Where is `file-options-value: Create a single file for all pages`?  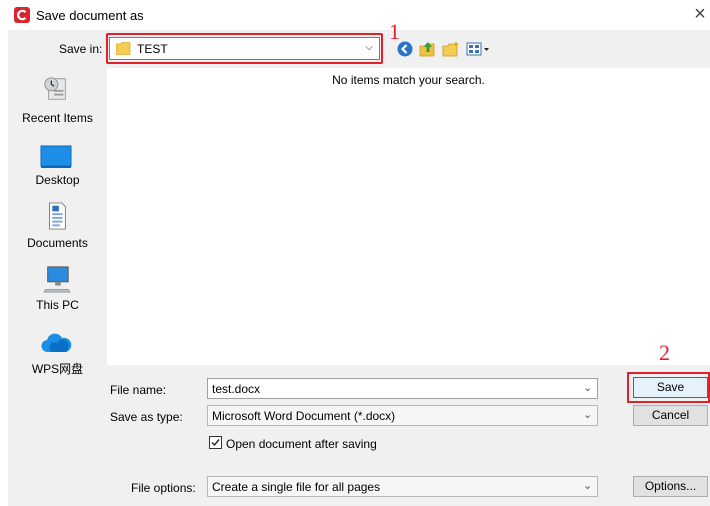
file-options-value: Create a single file for all pages is located at coordinates (296, 487).